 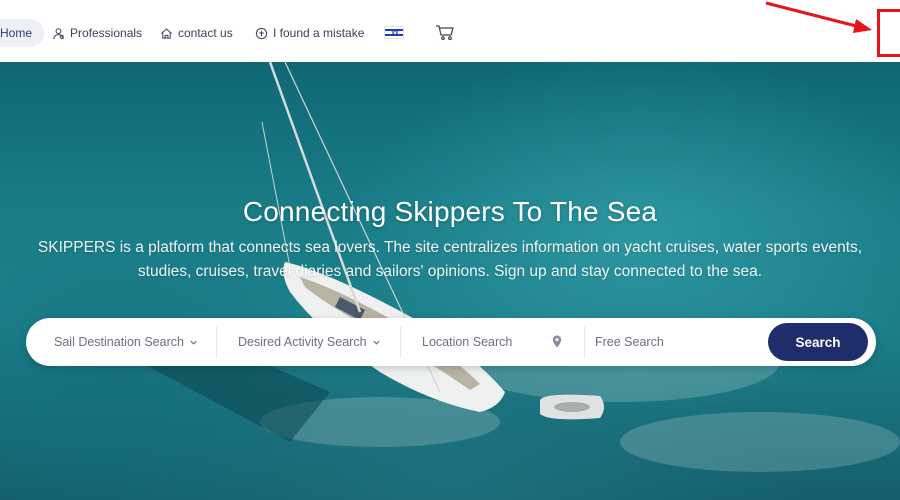 I want to click on search-button: Search, so click(x=818, y=342).